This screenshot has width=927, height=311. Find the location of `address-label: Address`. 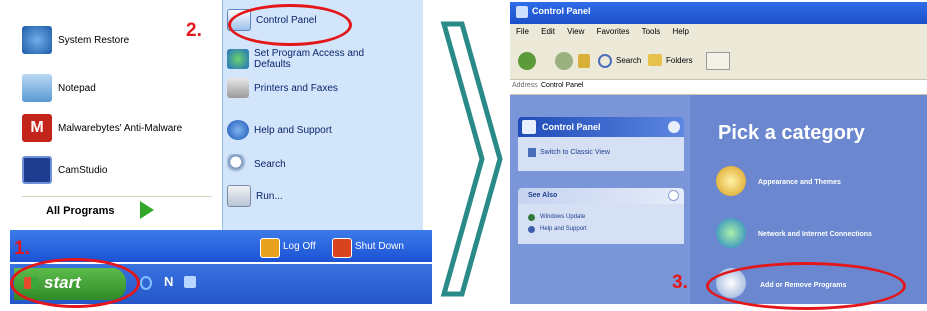

address-label: Address is located at coordinates (525, 85).